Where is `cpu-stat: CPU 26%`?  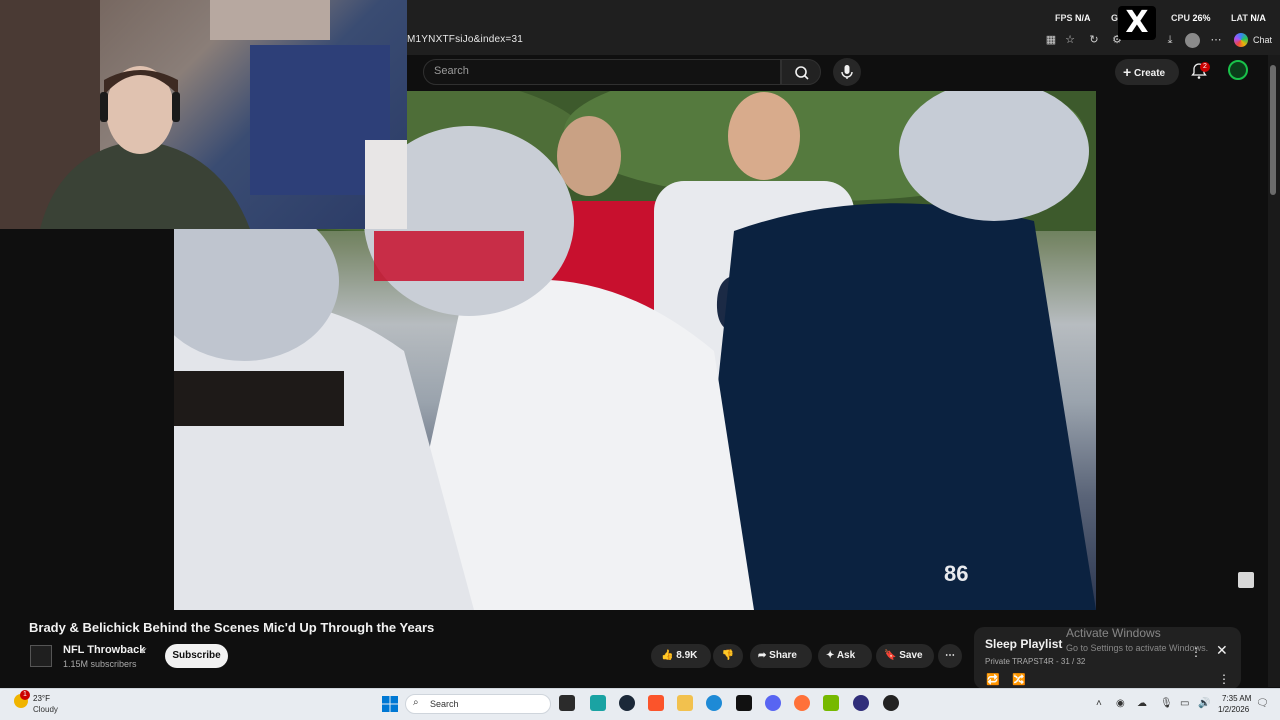 cpu-stat: CPU 26% is located at coordinates (1191, 18).